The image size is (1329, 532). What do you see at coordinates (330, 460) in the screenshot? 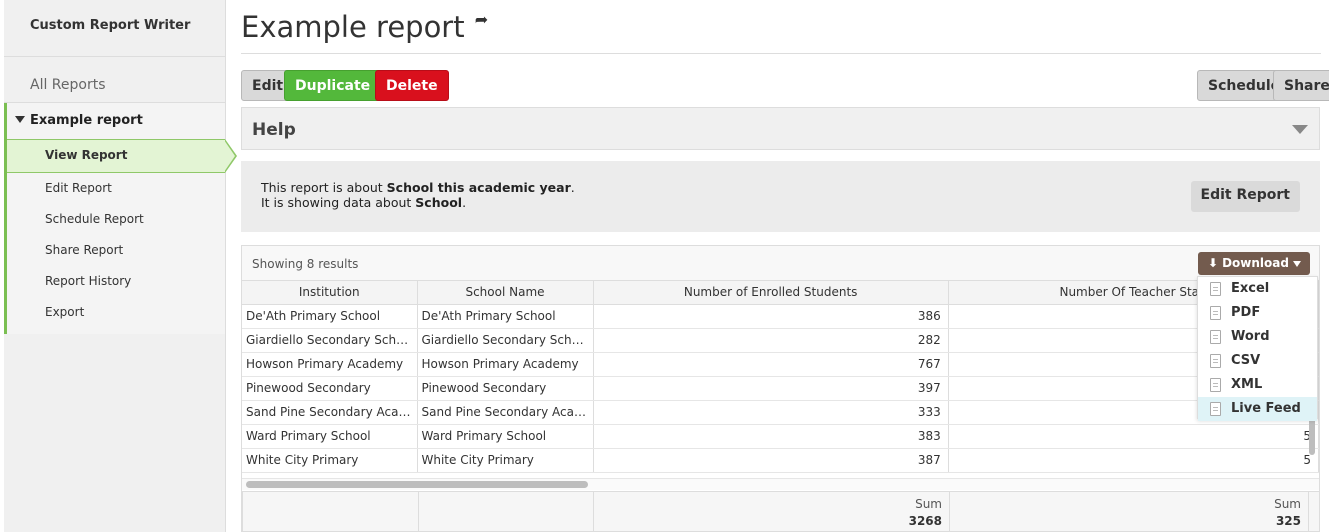
I see `cell-institution: White City Primary` at bounding box center [330, 460].